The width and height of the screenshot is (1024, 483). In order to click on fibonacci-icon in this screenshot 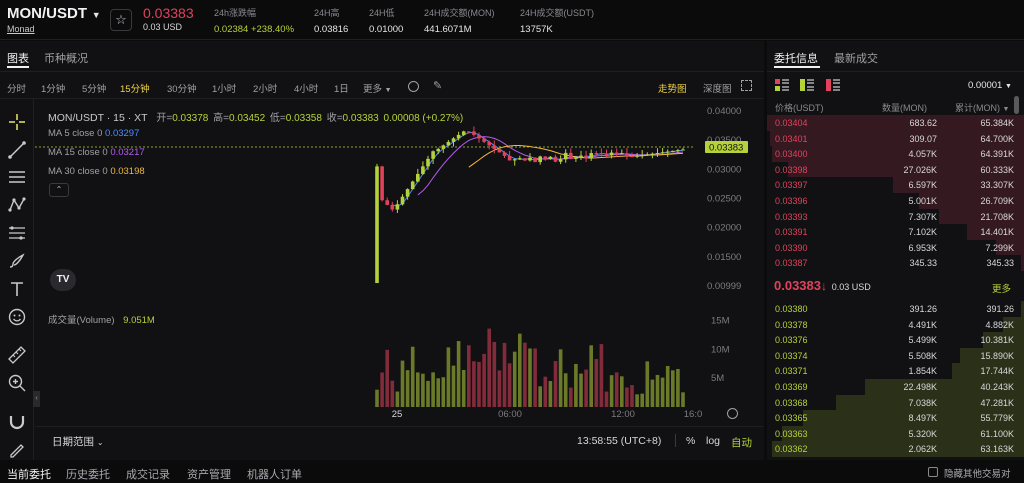, I will do `click(17, 233)`.